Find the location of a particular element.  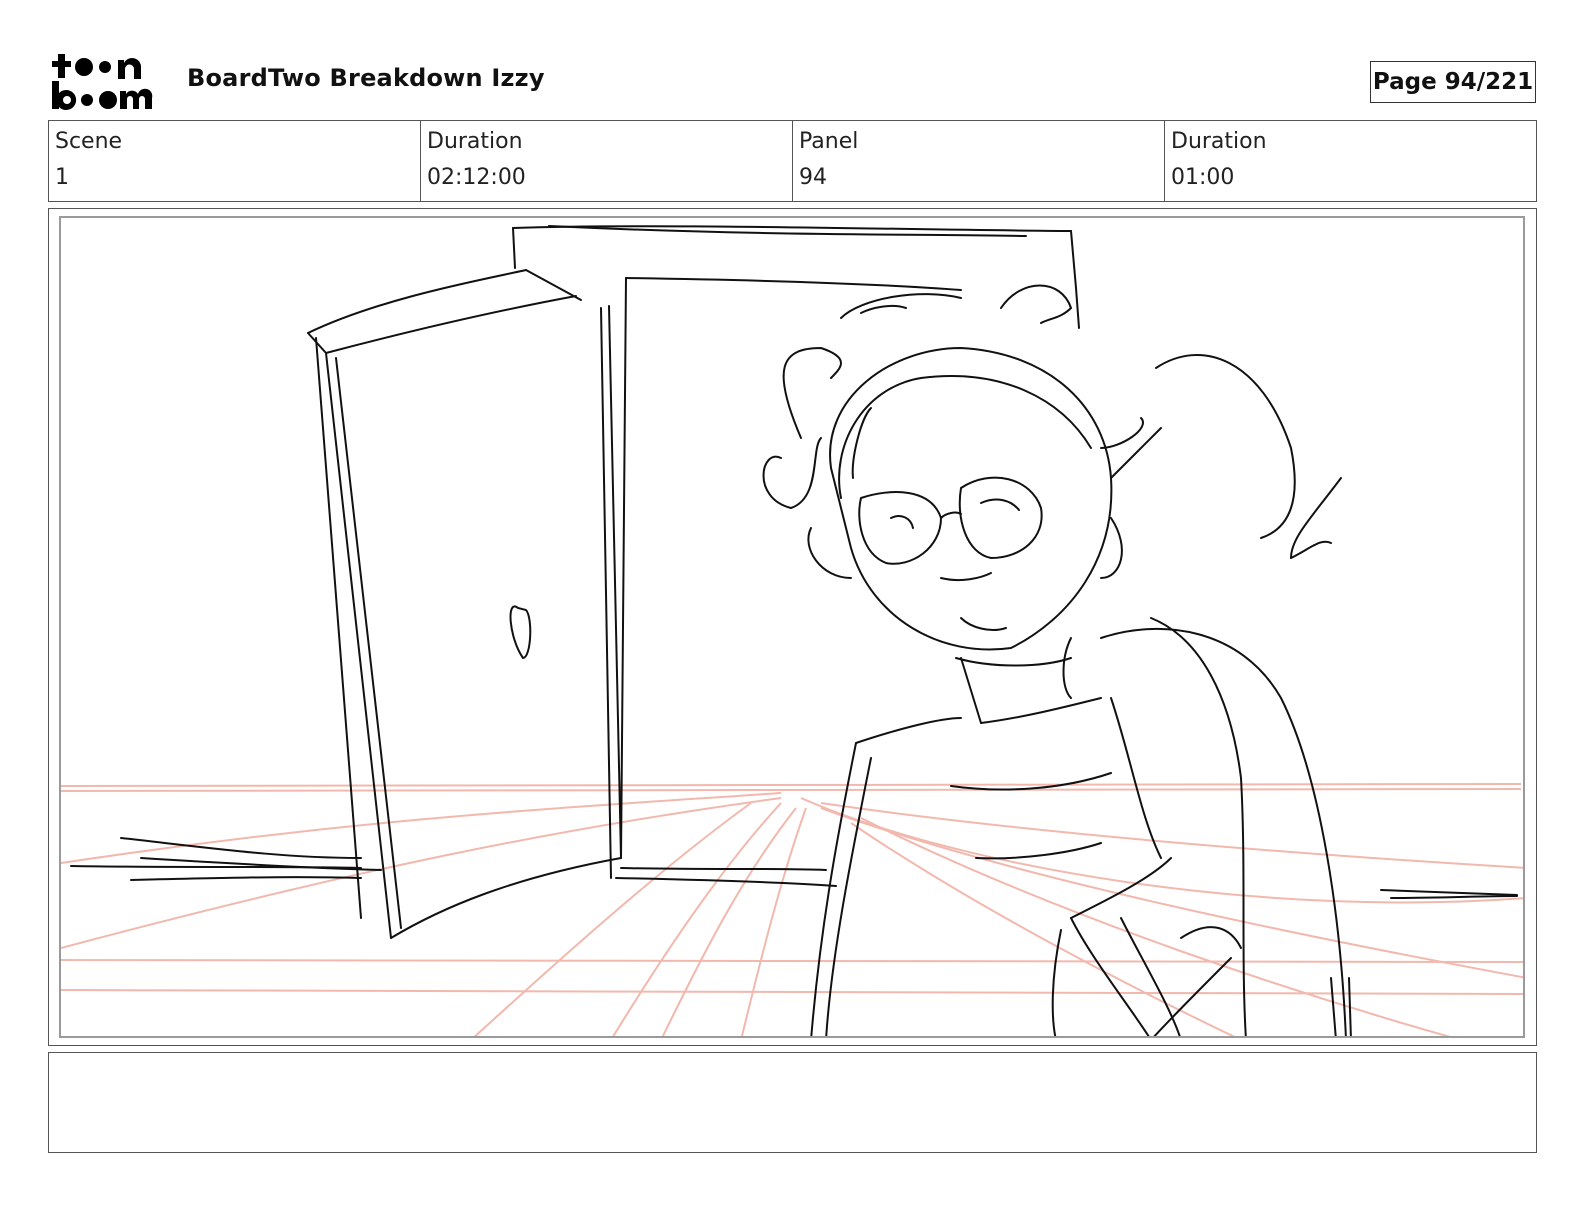

panel-duration-cell: Duration 01:00 is located at coordinates (1350, 161).